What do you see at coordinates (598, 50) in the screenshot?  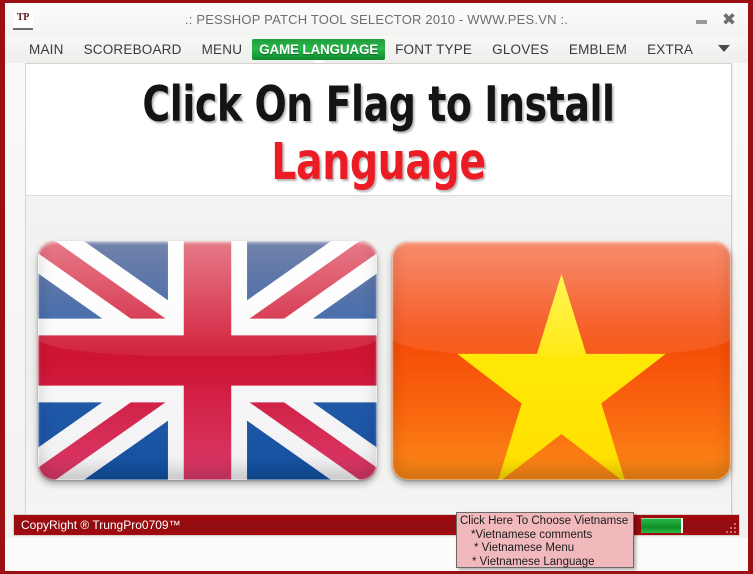 I see `tab-emblem: EMBLEM` at bounding box center [598, 50].